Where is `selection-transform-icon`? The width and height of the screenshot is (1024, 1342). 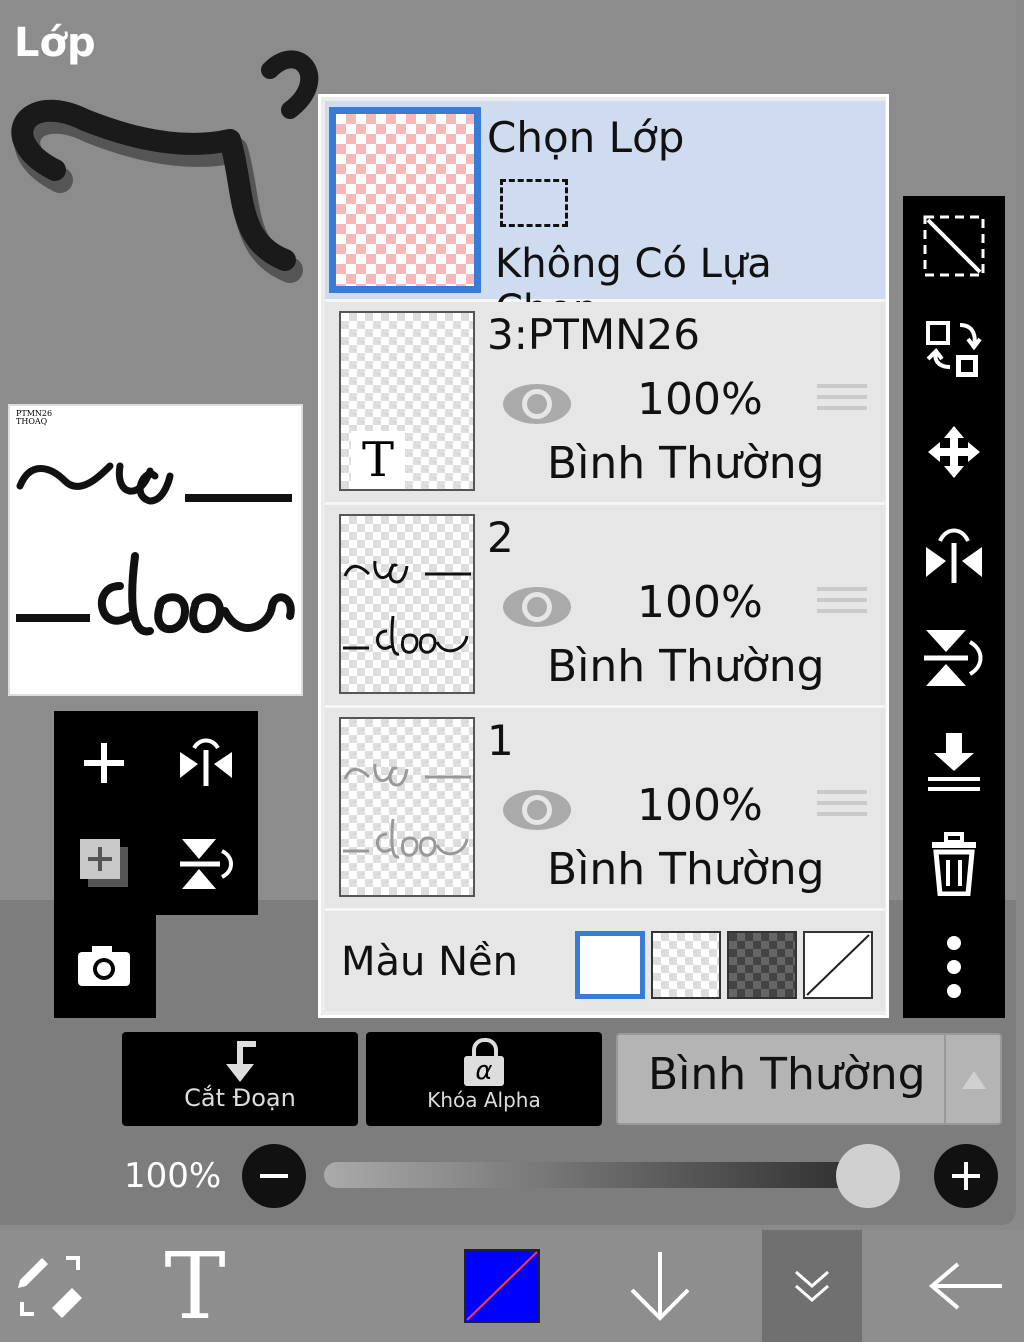 selection-transform-icon is located at coordinates (954, 246).